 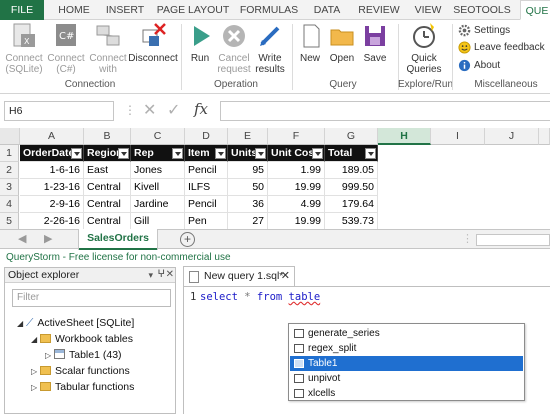 I want to click on tab-review: REVIEW, so click(x=379, y=10).